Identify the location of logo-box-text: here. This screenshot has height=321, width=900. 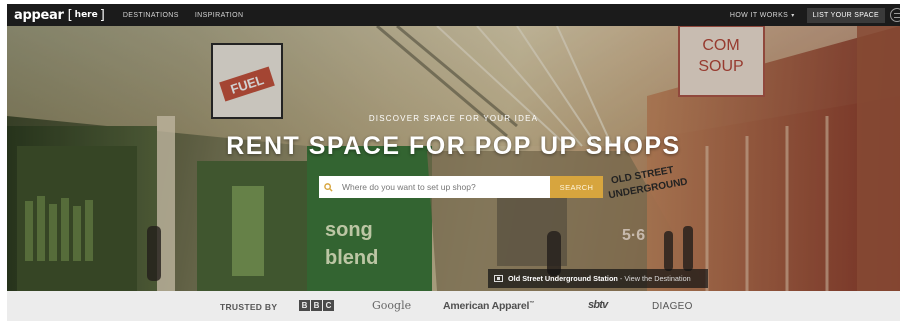
(86, 15).